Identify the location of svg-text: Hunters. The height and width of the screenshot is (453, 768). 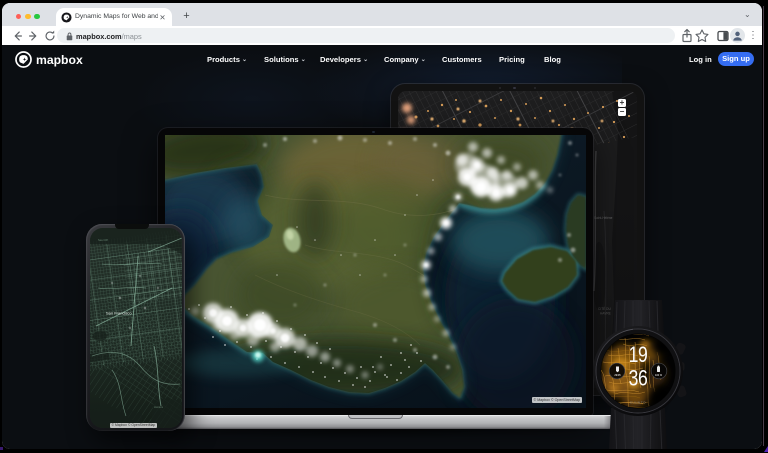
(159, 407).